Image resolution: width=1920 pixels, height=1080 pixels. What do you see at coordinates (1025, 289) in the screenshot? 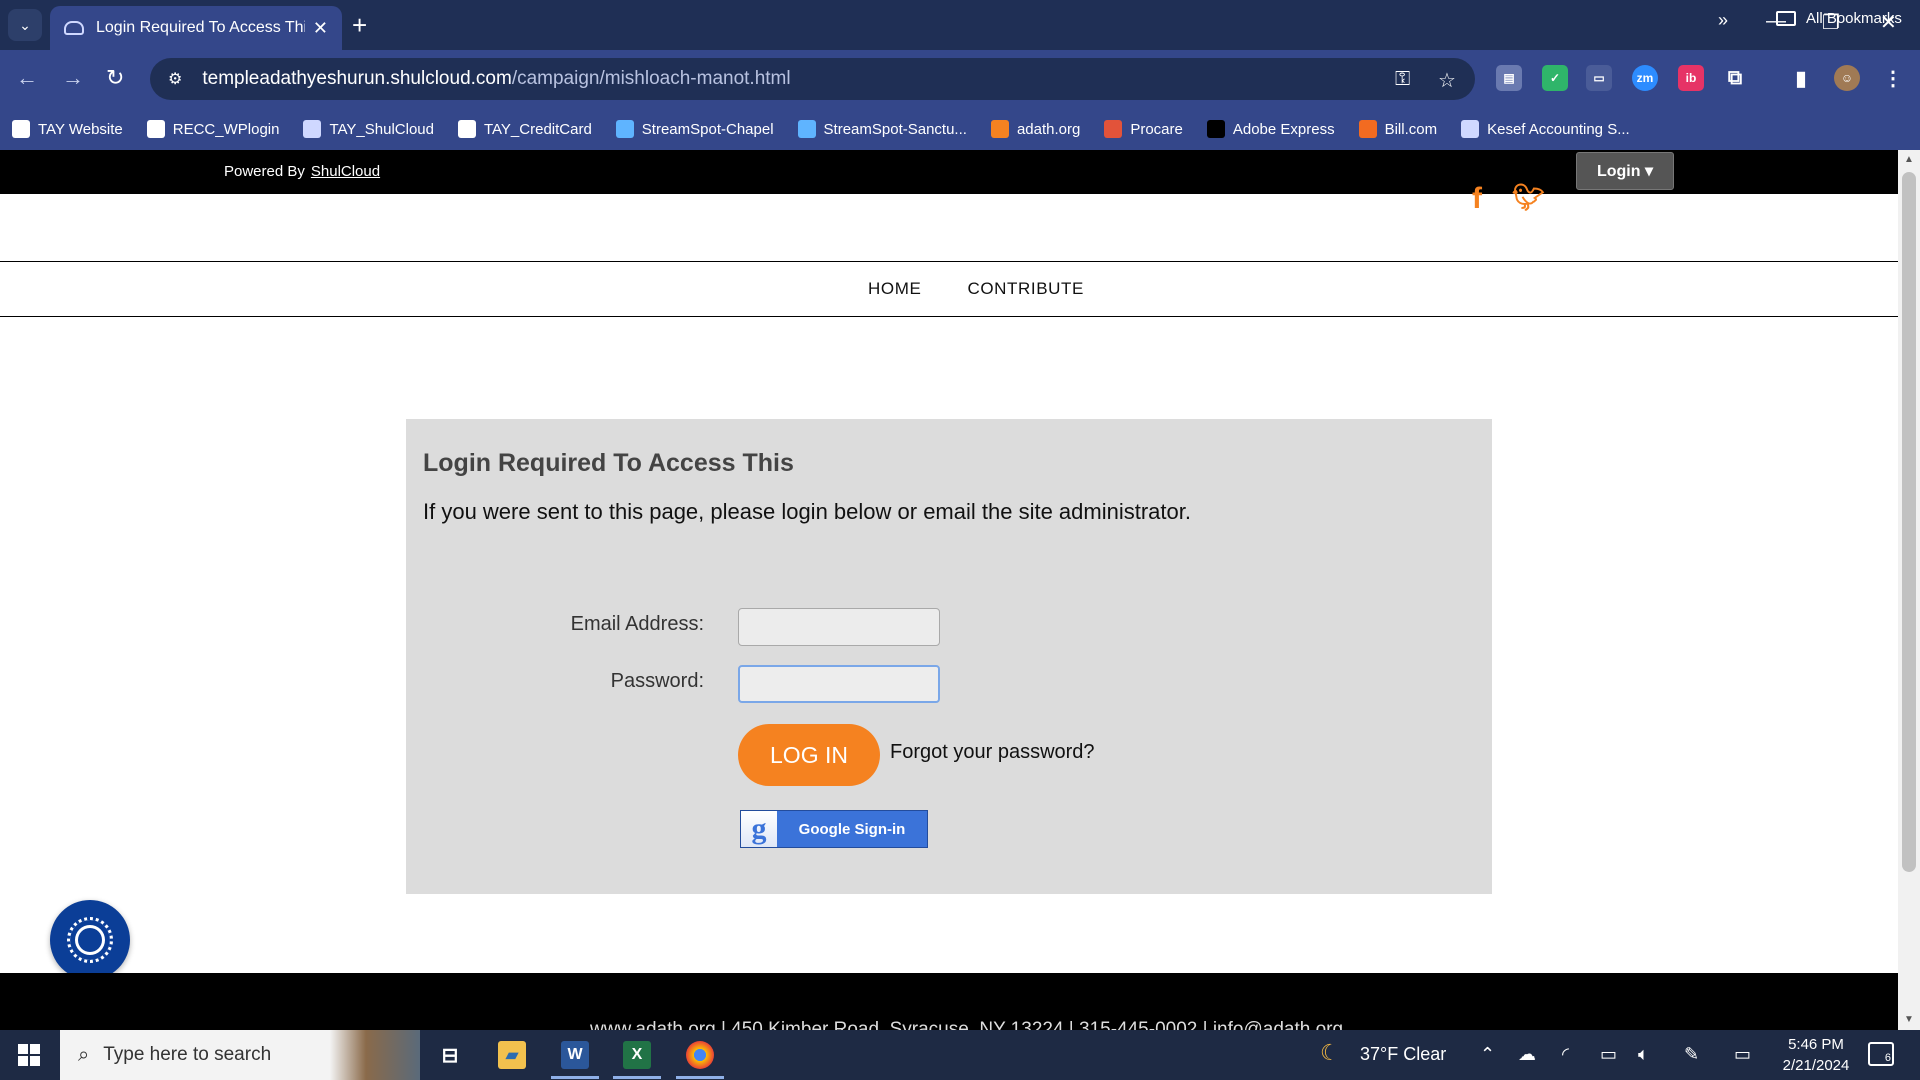
I see `nav-contribute: CONTRIBUTE` at bounding box center [1025, 289].